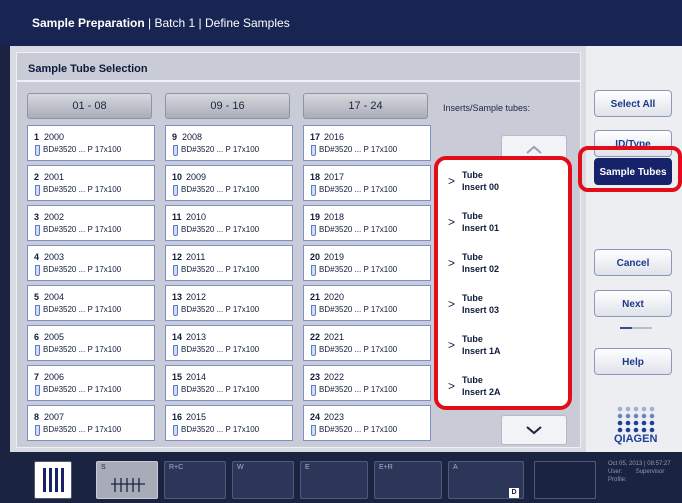 The width and height of the screenshot is (682, 503). What do you see at coordinates (367, 343) in the screenshot?
I see `tube-slot: 22 2021 BD#3520 ... P 17x100` at bounding box center [367, 343].